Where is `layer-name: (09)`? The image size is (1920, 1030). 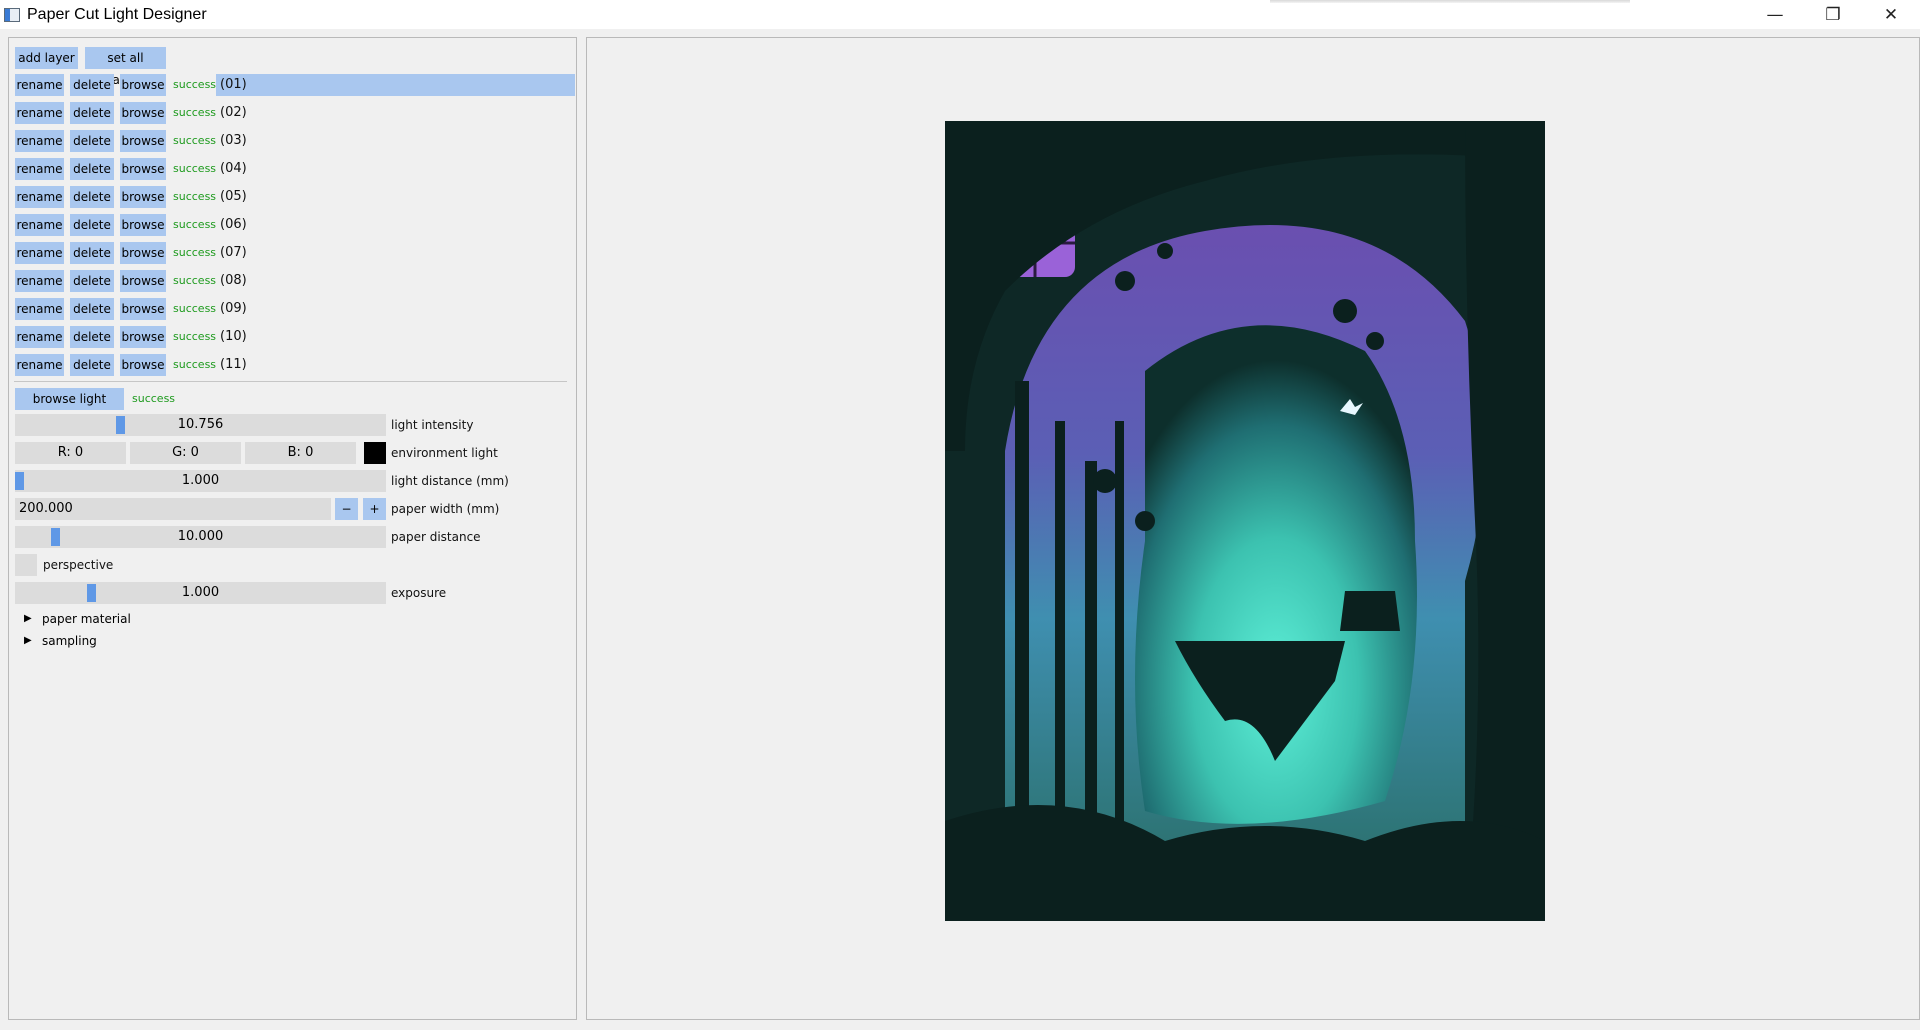 layer-name: (09) is located at coordinates (233, 309).